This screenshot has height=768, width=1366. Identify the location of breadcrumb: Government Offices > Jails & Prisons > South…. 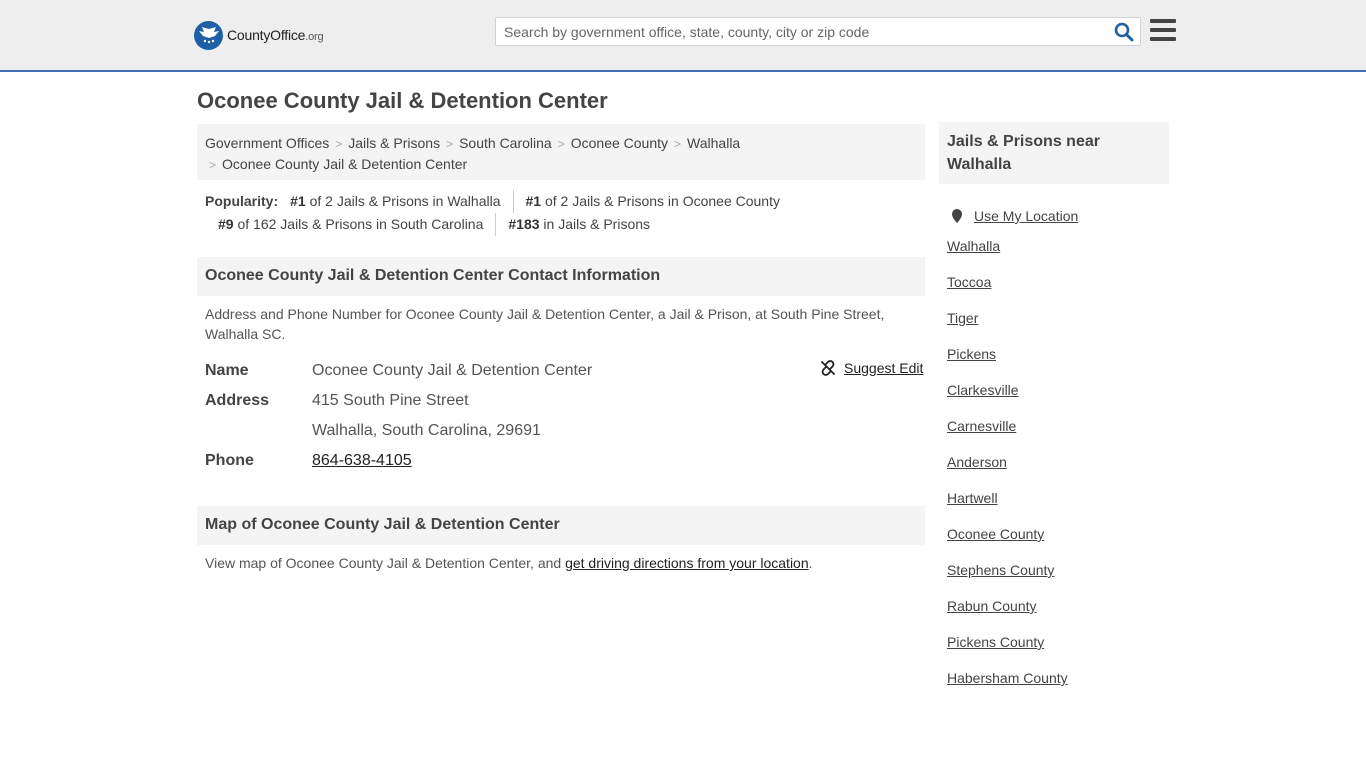
(561, 152).